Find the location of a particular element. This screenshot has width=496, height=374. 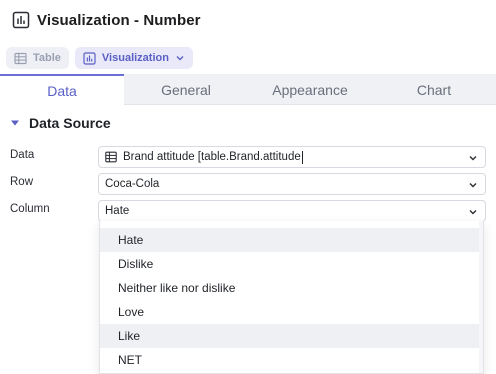

column-field-label: Column is located at coordinates (30, 209).